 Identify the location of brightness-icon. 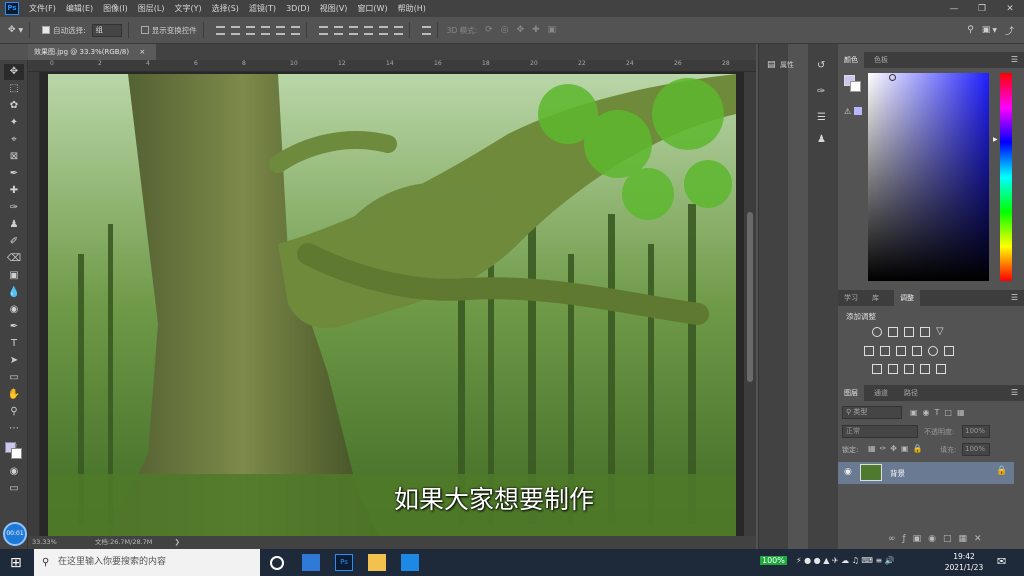
(877, 332).